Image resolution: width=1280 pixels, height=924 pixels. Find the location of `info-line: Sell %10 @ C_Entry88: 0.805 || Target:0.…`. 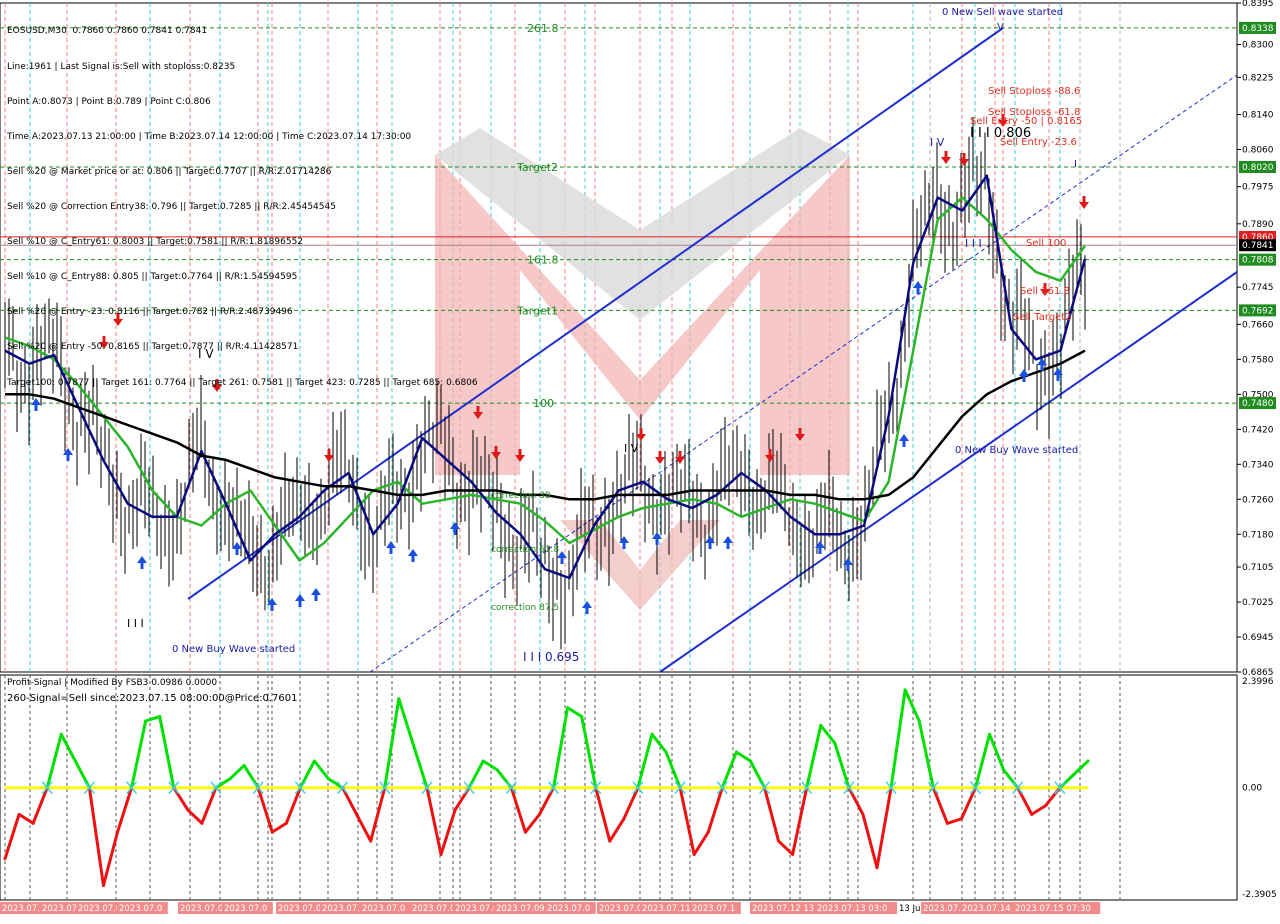

info-line: Sell %10 @ C_Entry88: 0.805 || Target:0.… is located at coordinates (152, 277).